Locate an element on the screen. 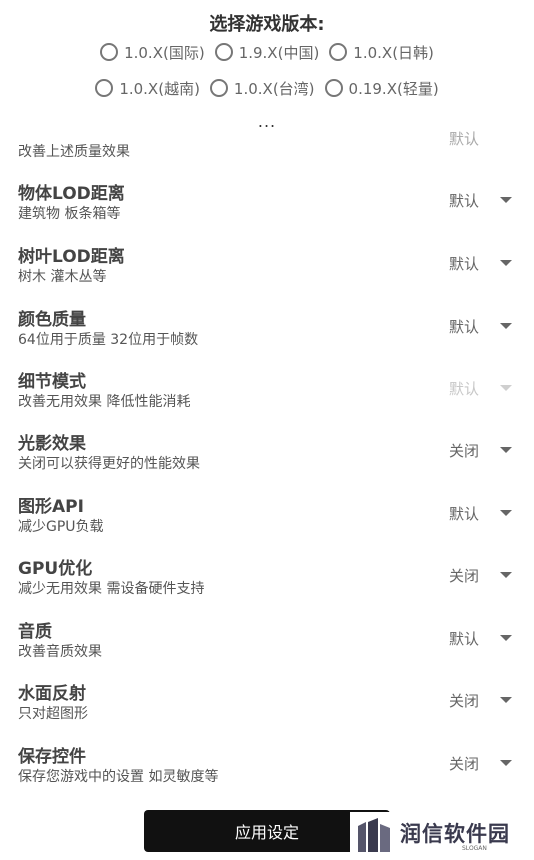 The height and width of the screenshot is (860, 534). setting-color-quality: 颜色质量 64位用于质量 32位用于帧数 默认 is located at coordinates (267, 336).